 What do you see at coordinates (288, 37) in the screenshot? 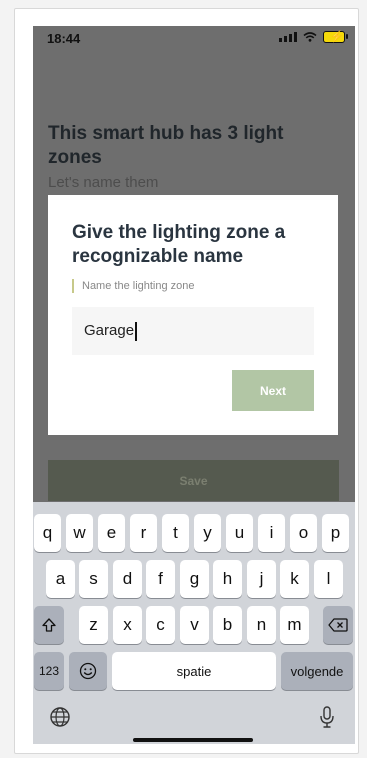
I see `signal-icon` at bounding box center [288, 37].